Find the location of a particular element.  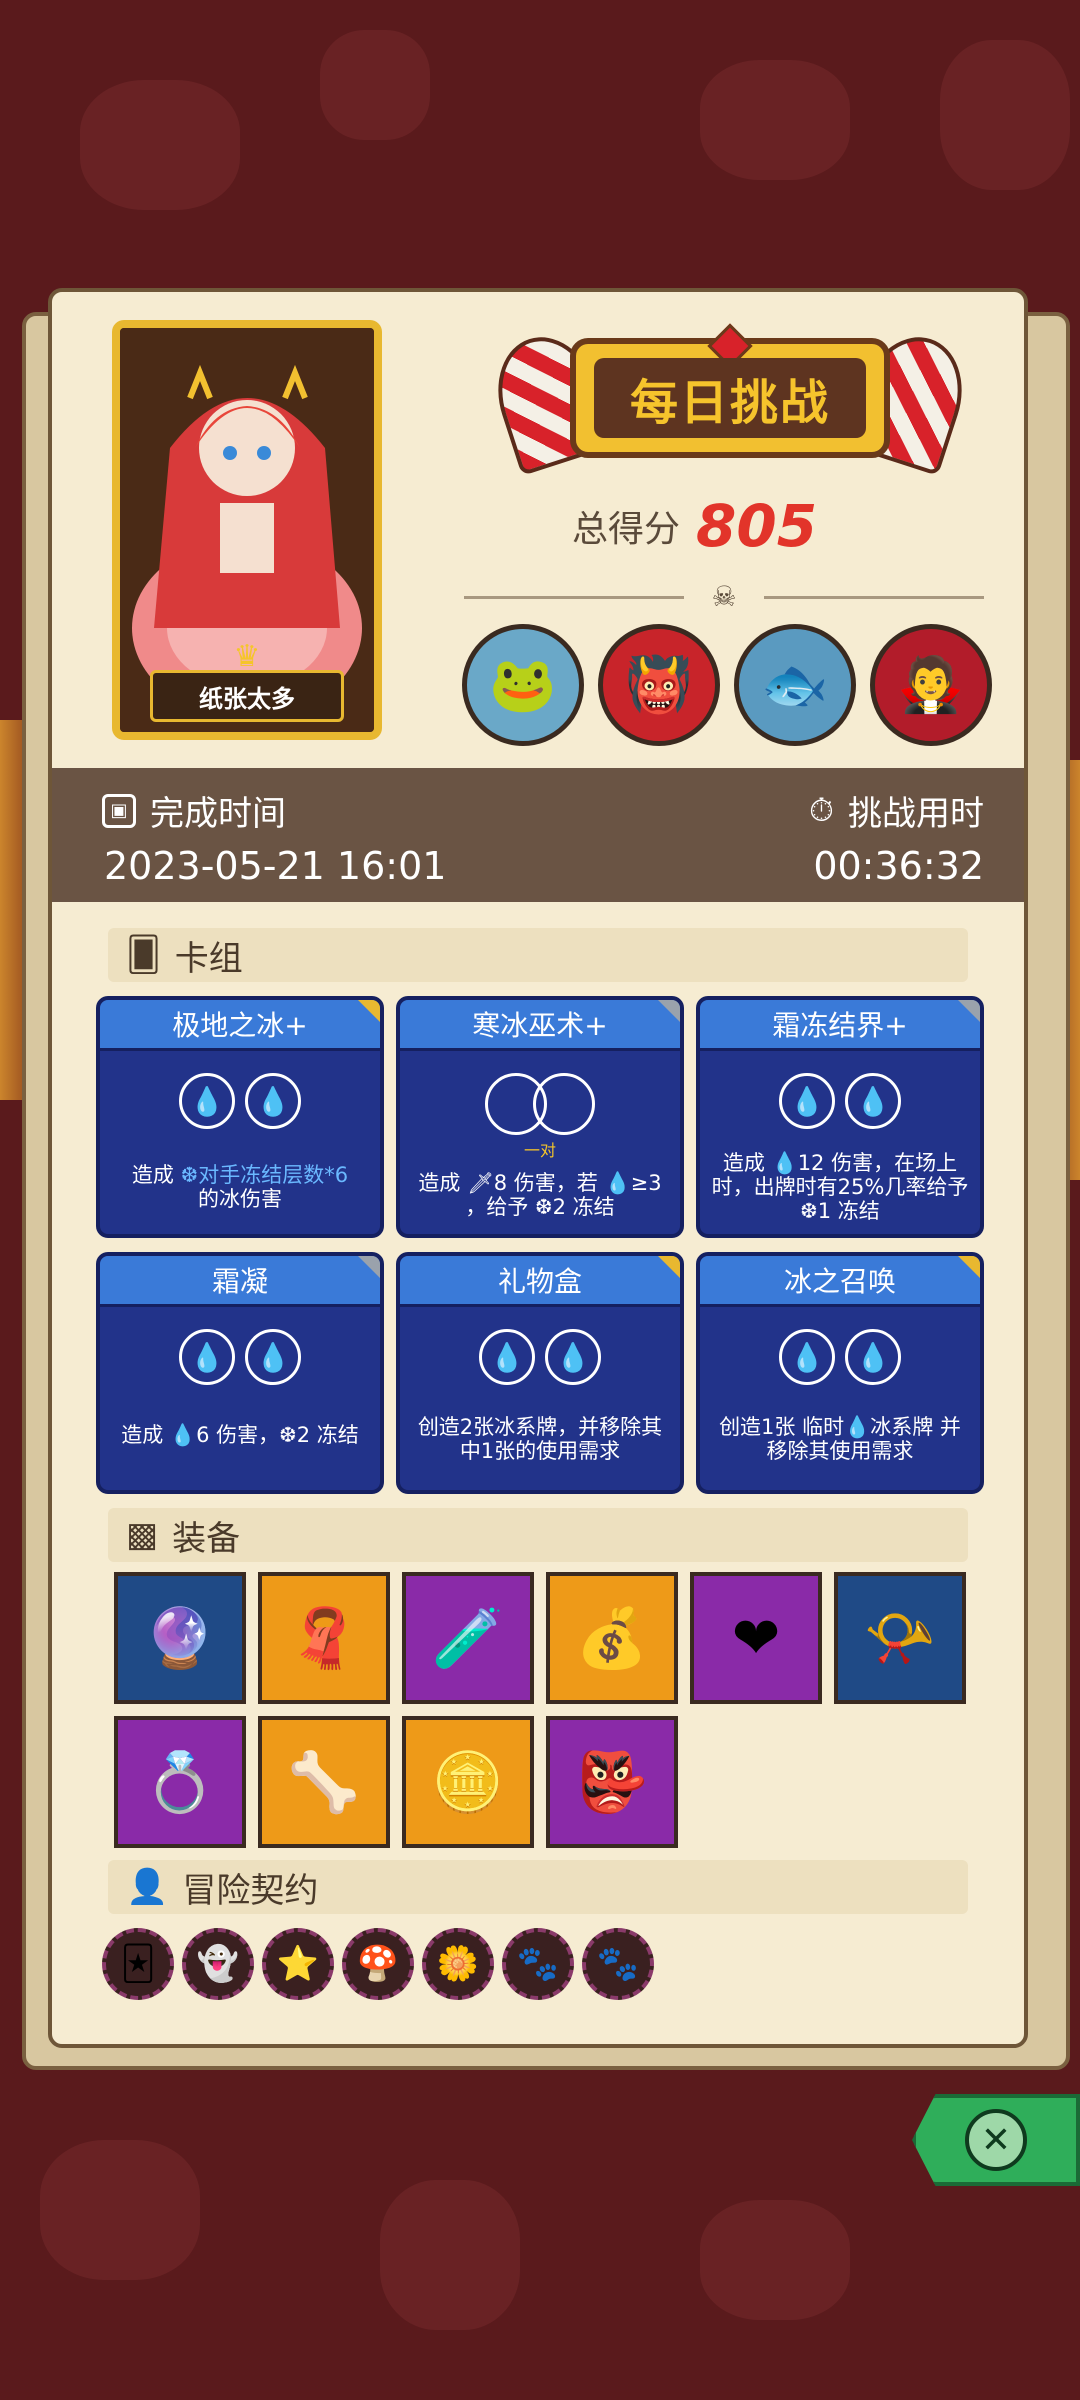

card-icon: 🃏 is located at coordinates (138, 1964).